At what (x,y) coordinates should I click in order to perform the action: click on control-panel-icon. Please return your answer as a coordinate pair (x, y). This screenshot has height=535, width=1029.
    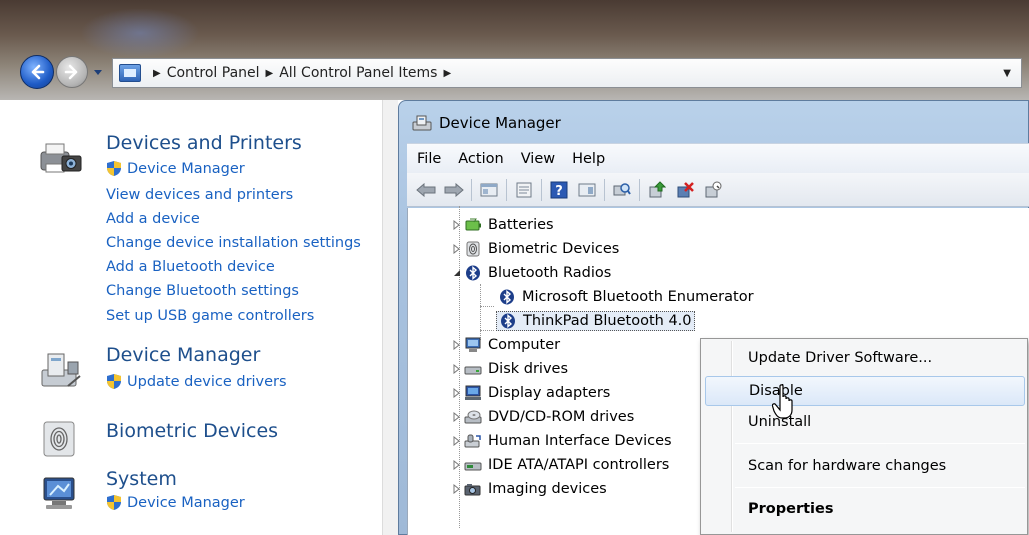
    Looking at the image, I should click on (130, 73).